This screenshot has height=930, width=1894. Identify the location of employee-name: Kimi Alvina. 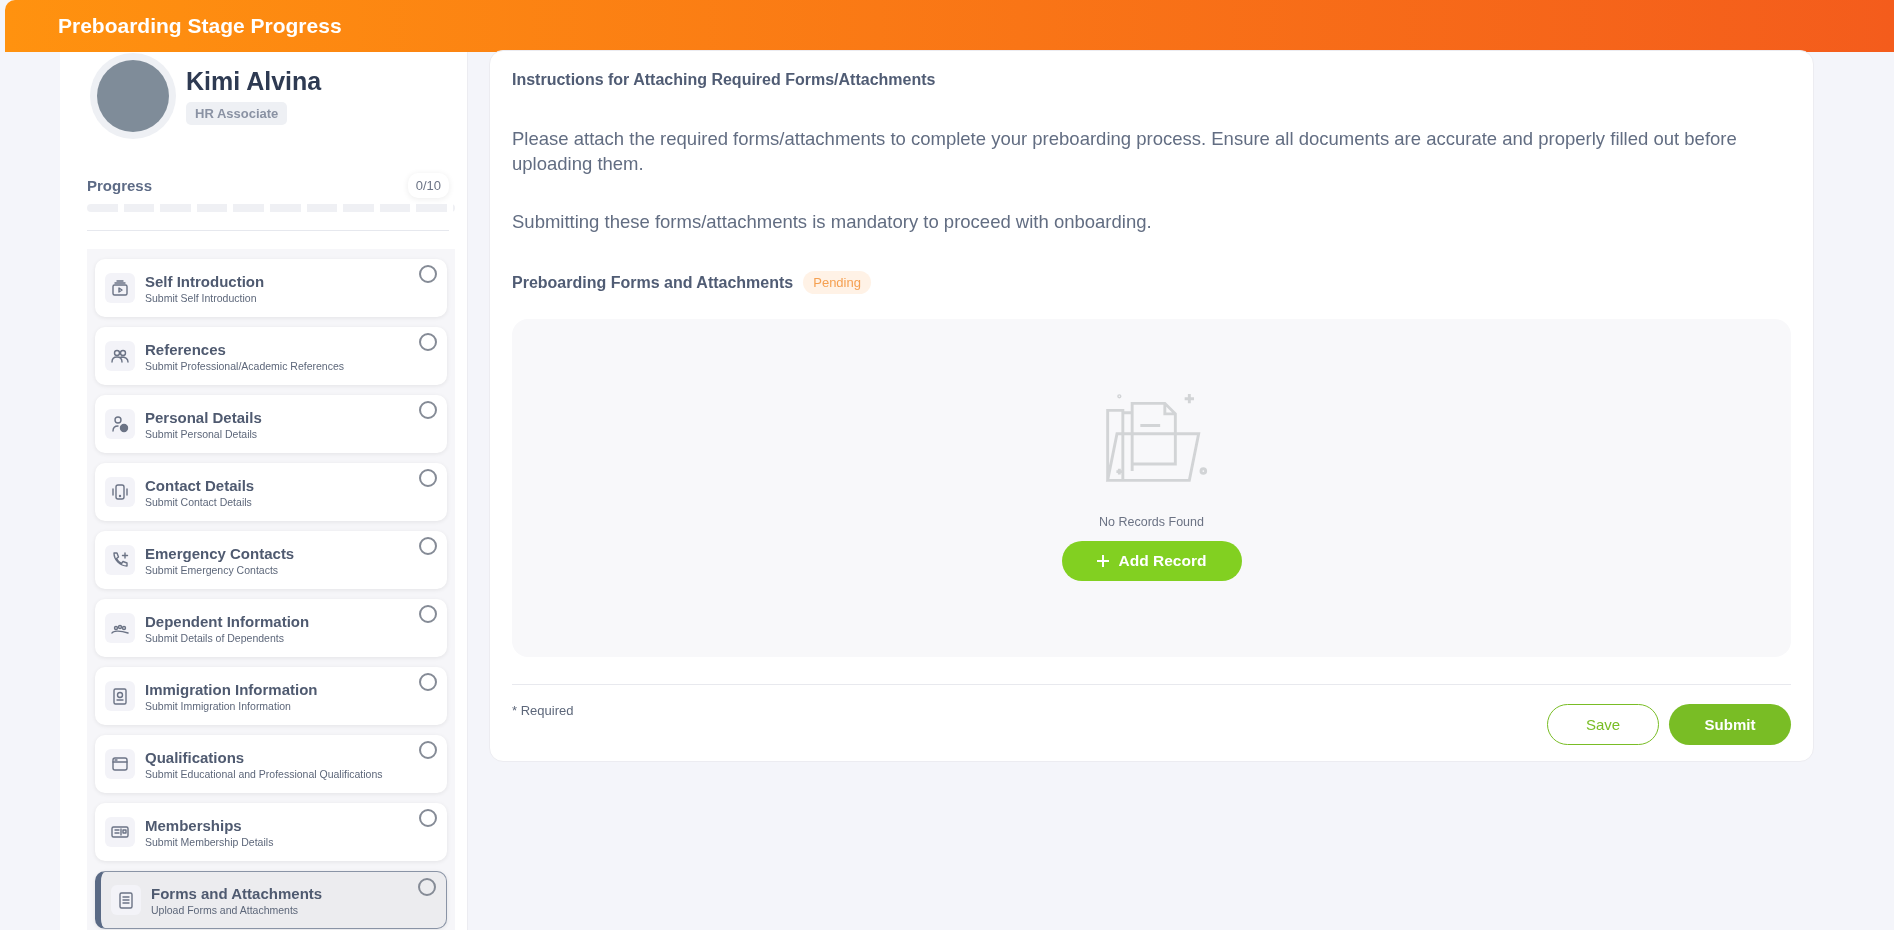
(254, 81).